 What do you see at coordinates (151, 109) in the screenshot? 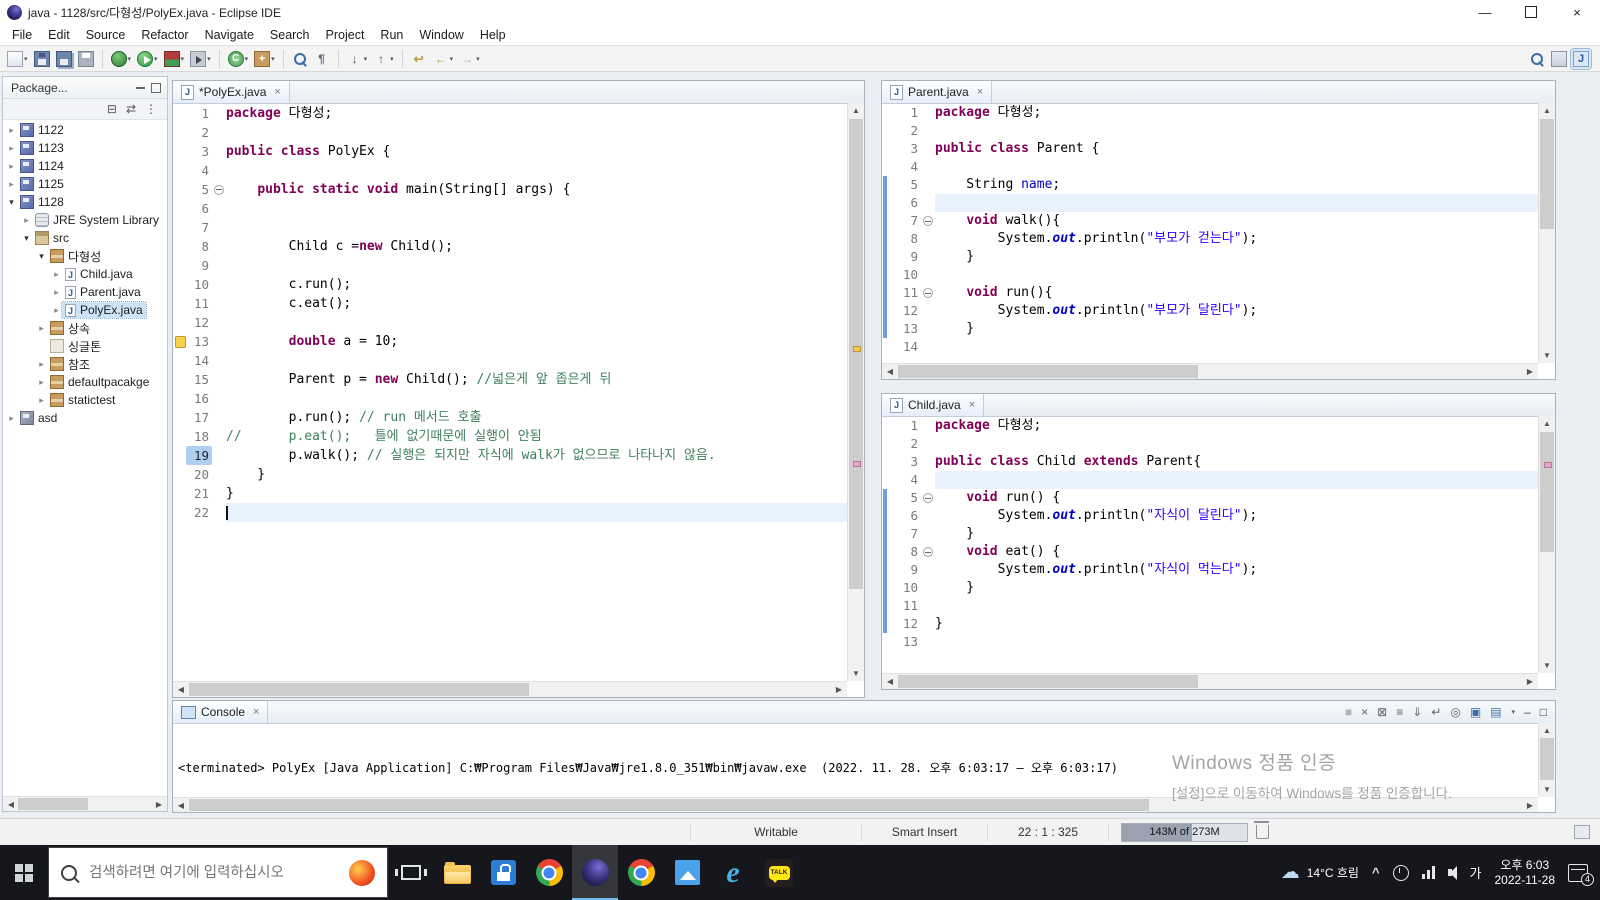
I see `view-menu-icon: ⋮` at bounding box center [151, 109].